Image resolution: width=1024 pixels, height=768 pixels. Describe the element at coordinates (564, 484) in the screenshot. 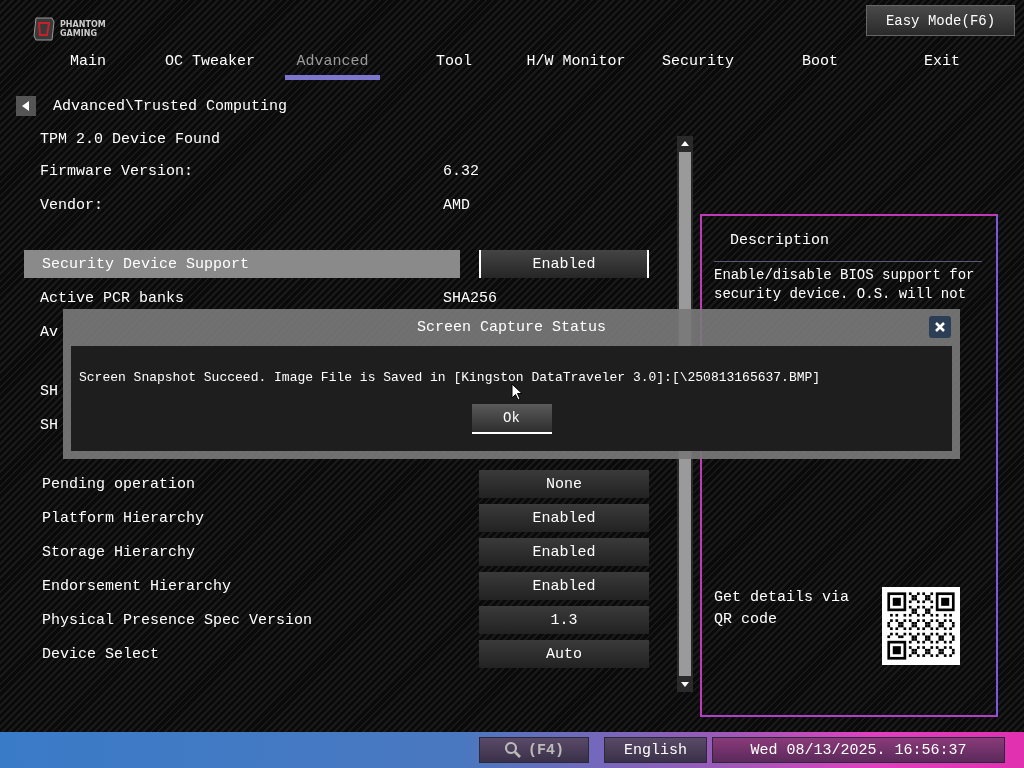

I see `value-button: None` at that location.